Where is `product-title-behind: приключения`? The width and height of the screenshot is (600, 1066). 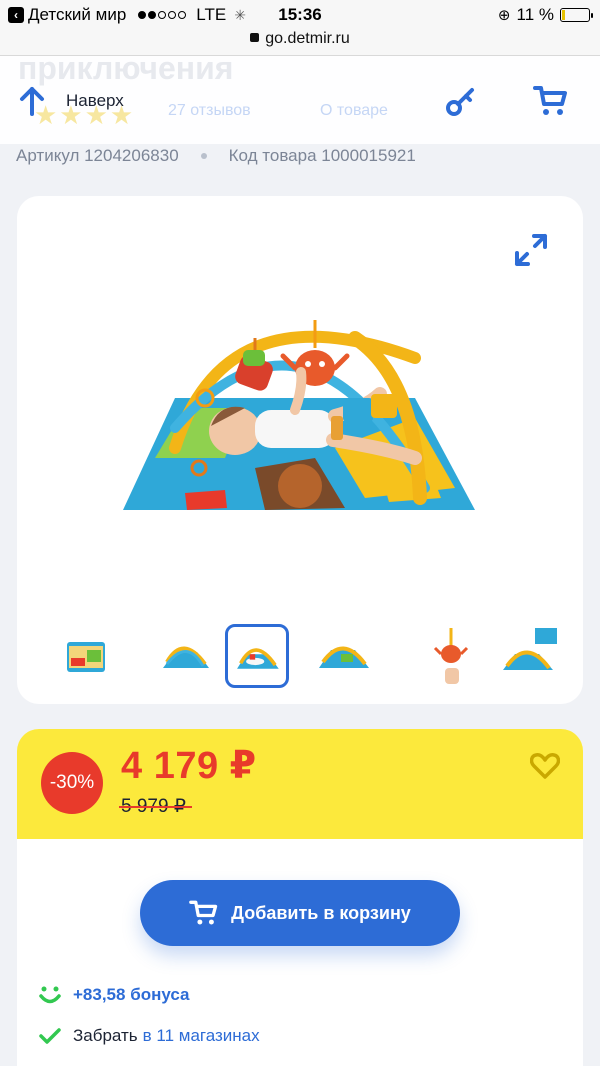 product-title-behind: приключения is located at coordinates (126, 71).